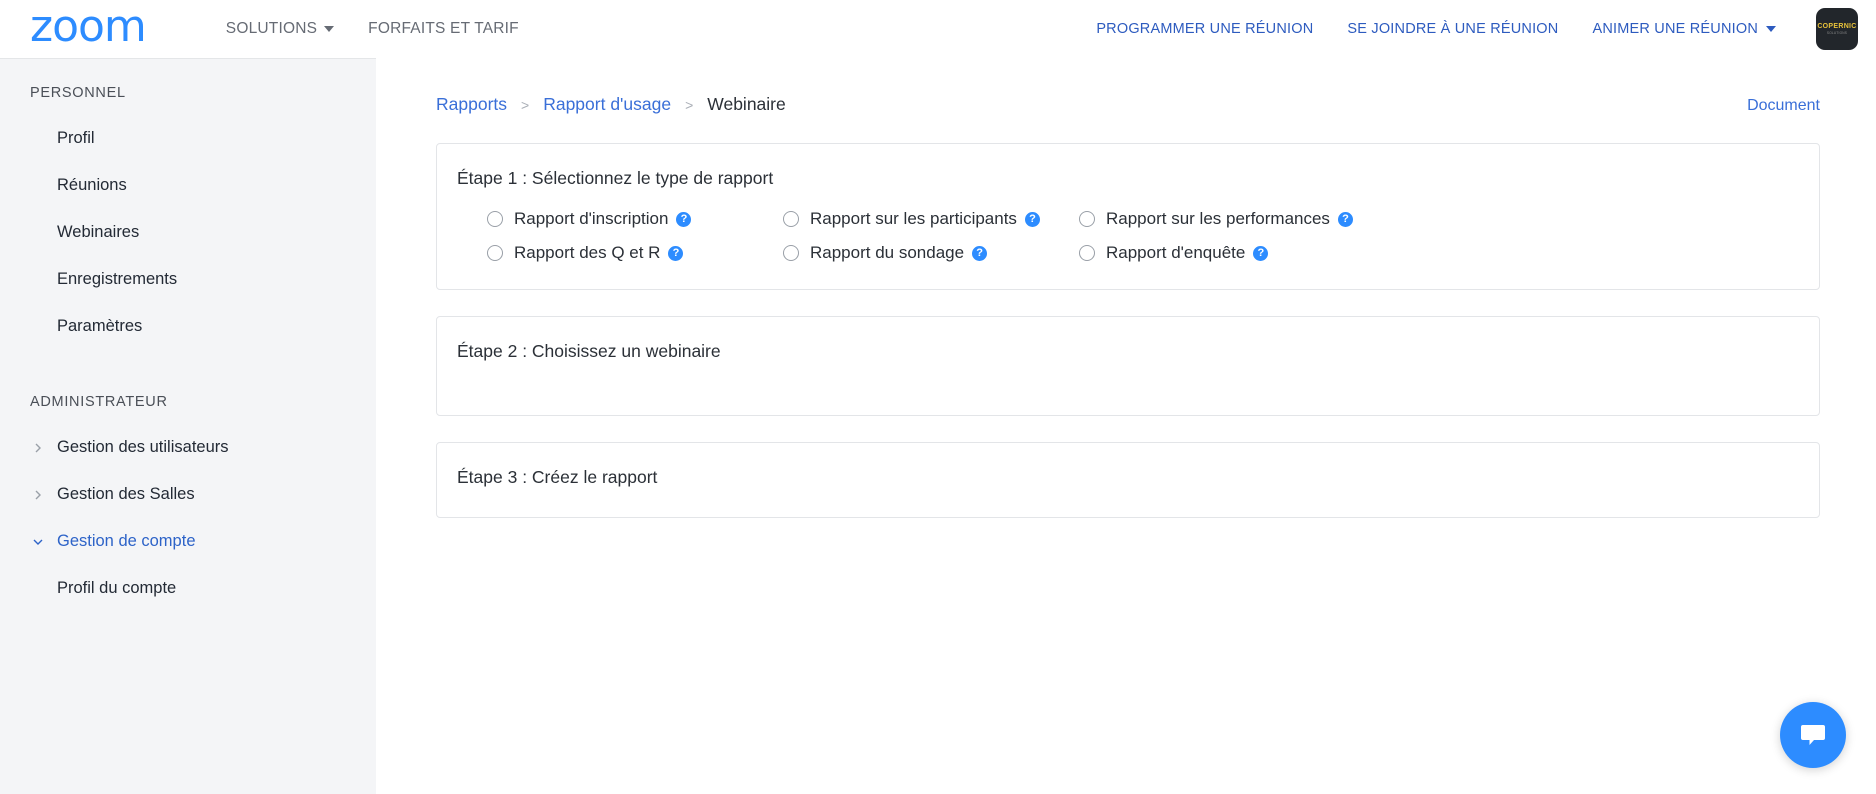 Image resolution: width=1876 pixels, height=794 pixels. I want to click on sidebar-item-parametres: Paramètres, so click(188, 326).